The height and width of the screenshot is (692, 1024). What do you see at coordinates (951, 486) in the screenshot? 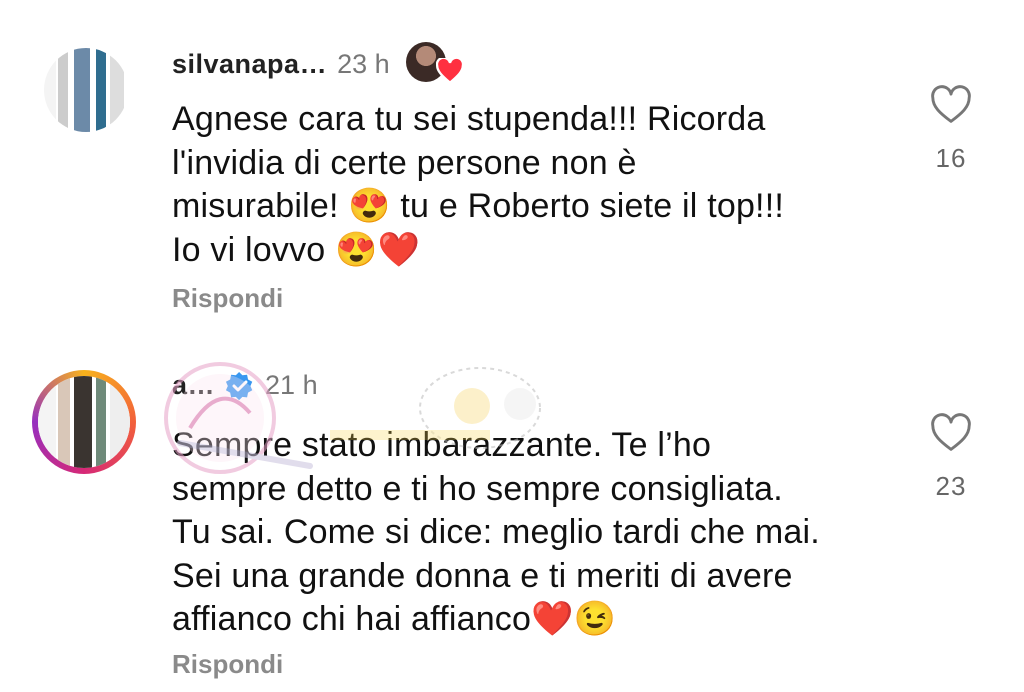
I see `like-count: 23` at bounding box center [951, 486].